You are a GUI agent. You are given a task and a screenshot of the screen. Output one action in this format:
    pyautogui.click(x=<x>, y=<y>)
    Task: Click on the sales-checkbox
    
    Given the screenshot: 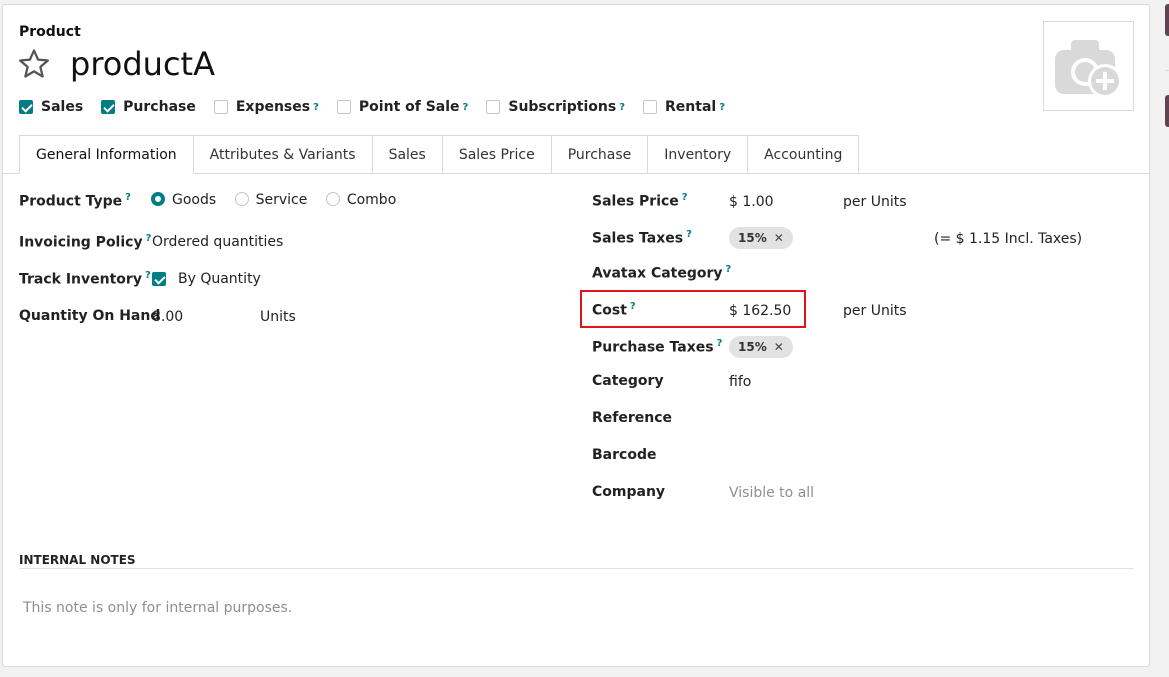 What is the action you would take?
    pyautogui.click(x=26, y=107)
    